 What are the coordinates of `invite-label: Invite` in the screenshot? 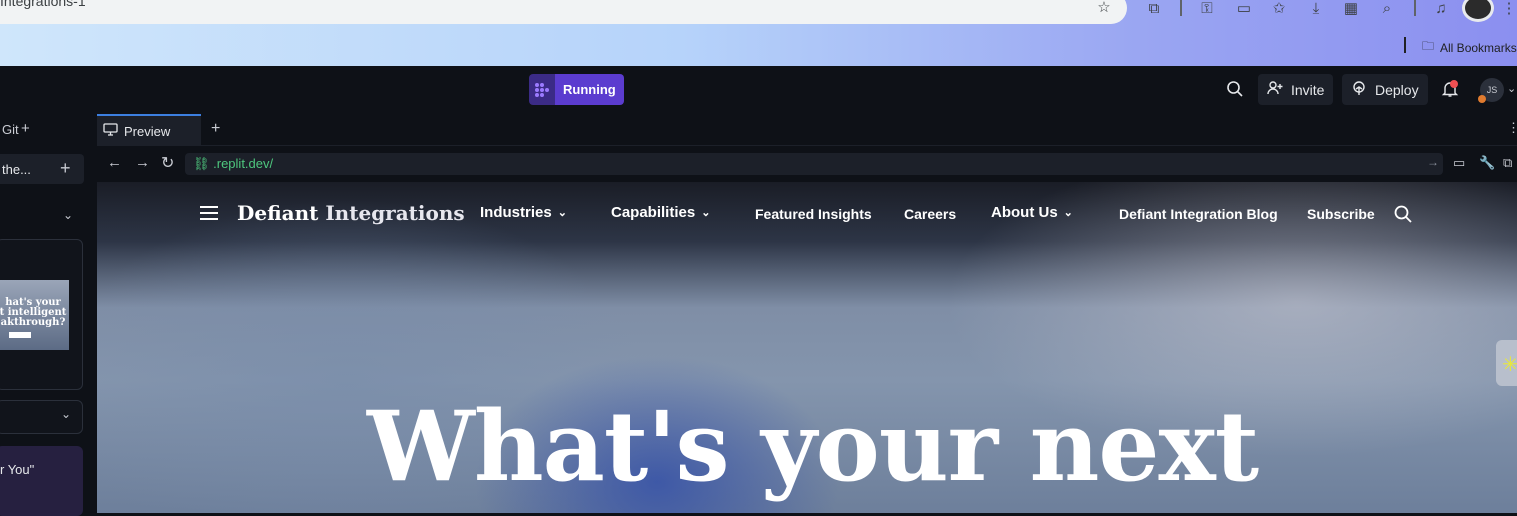 It's located at (1308, 89).